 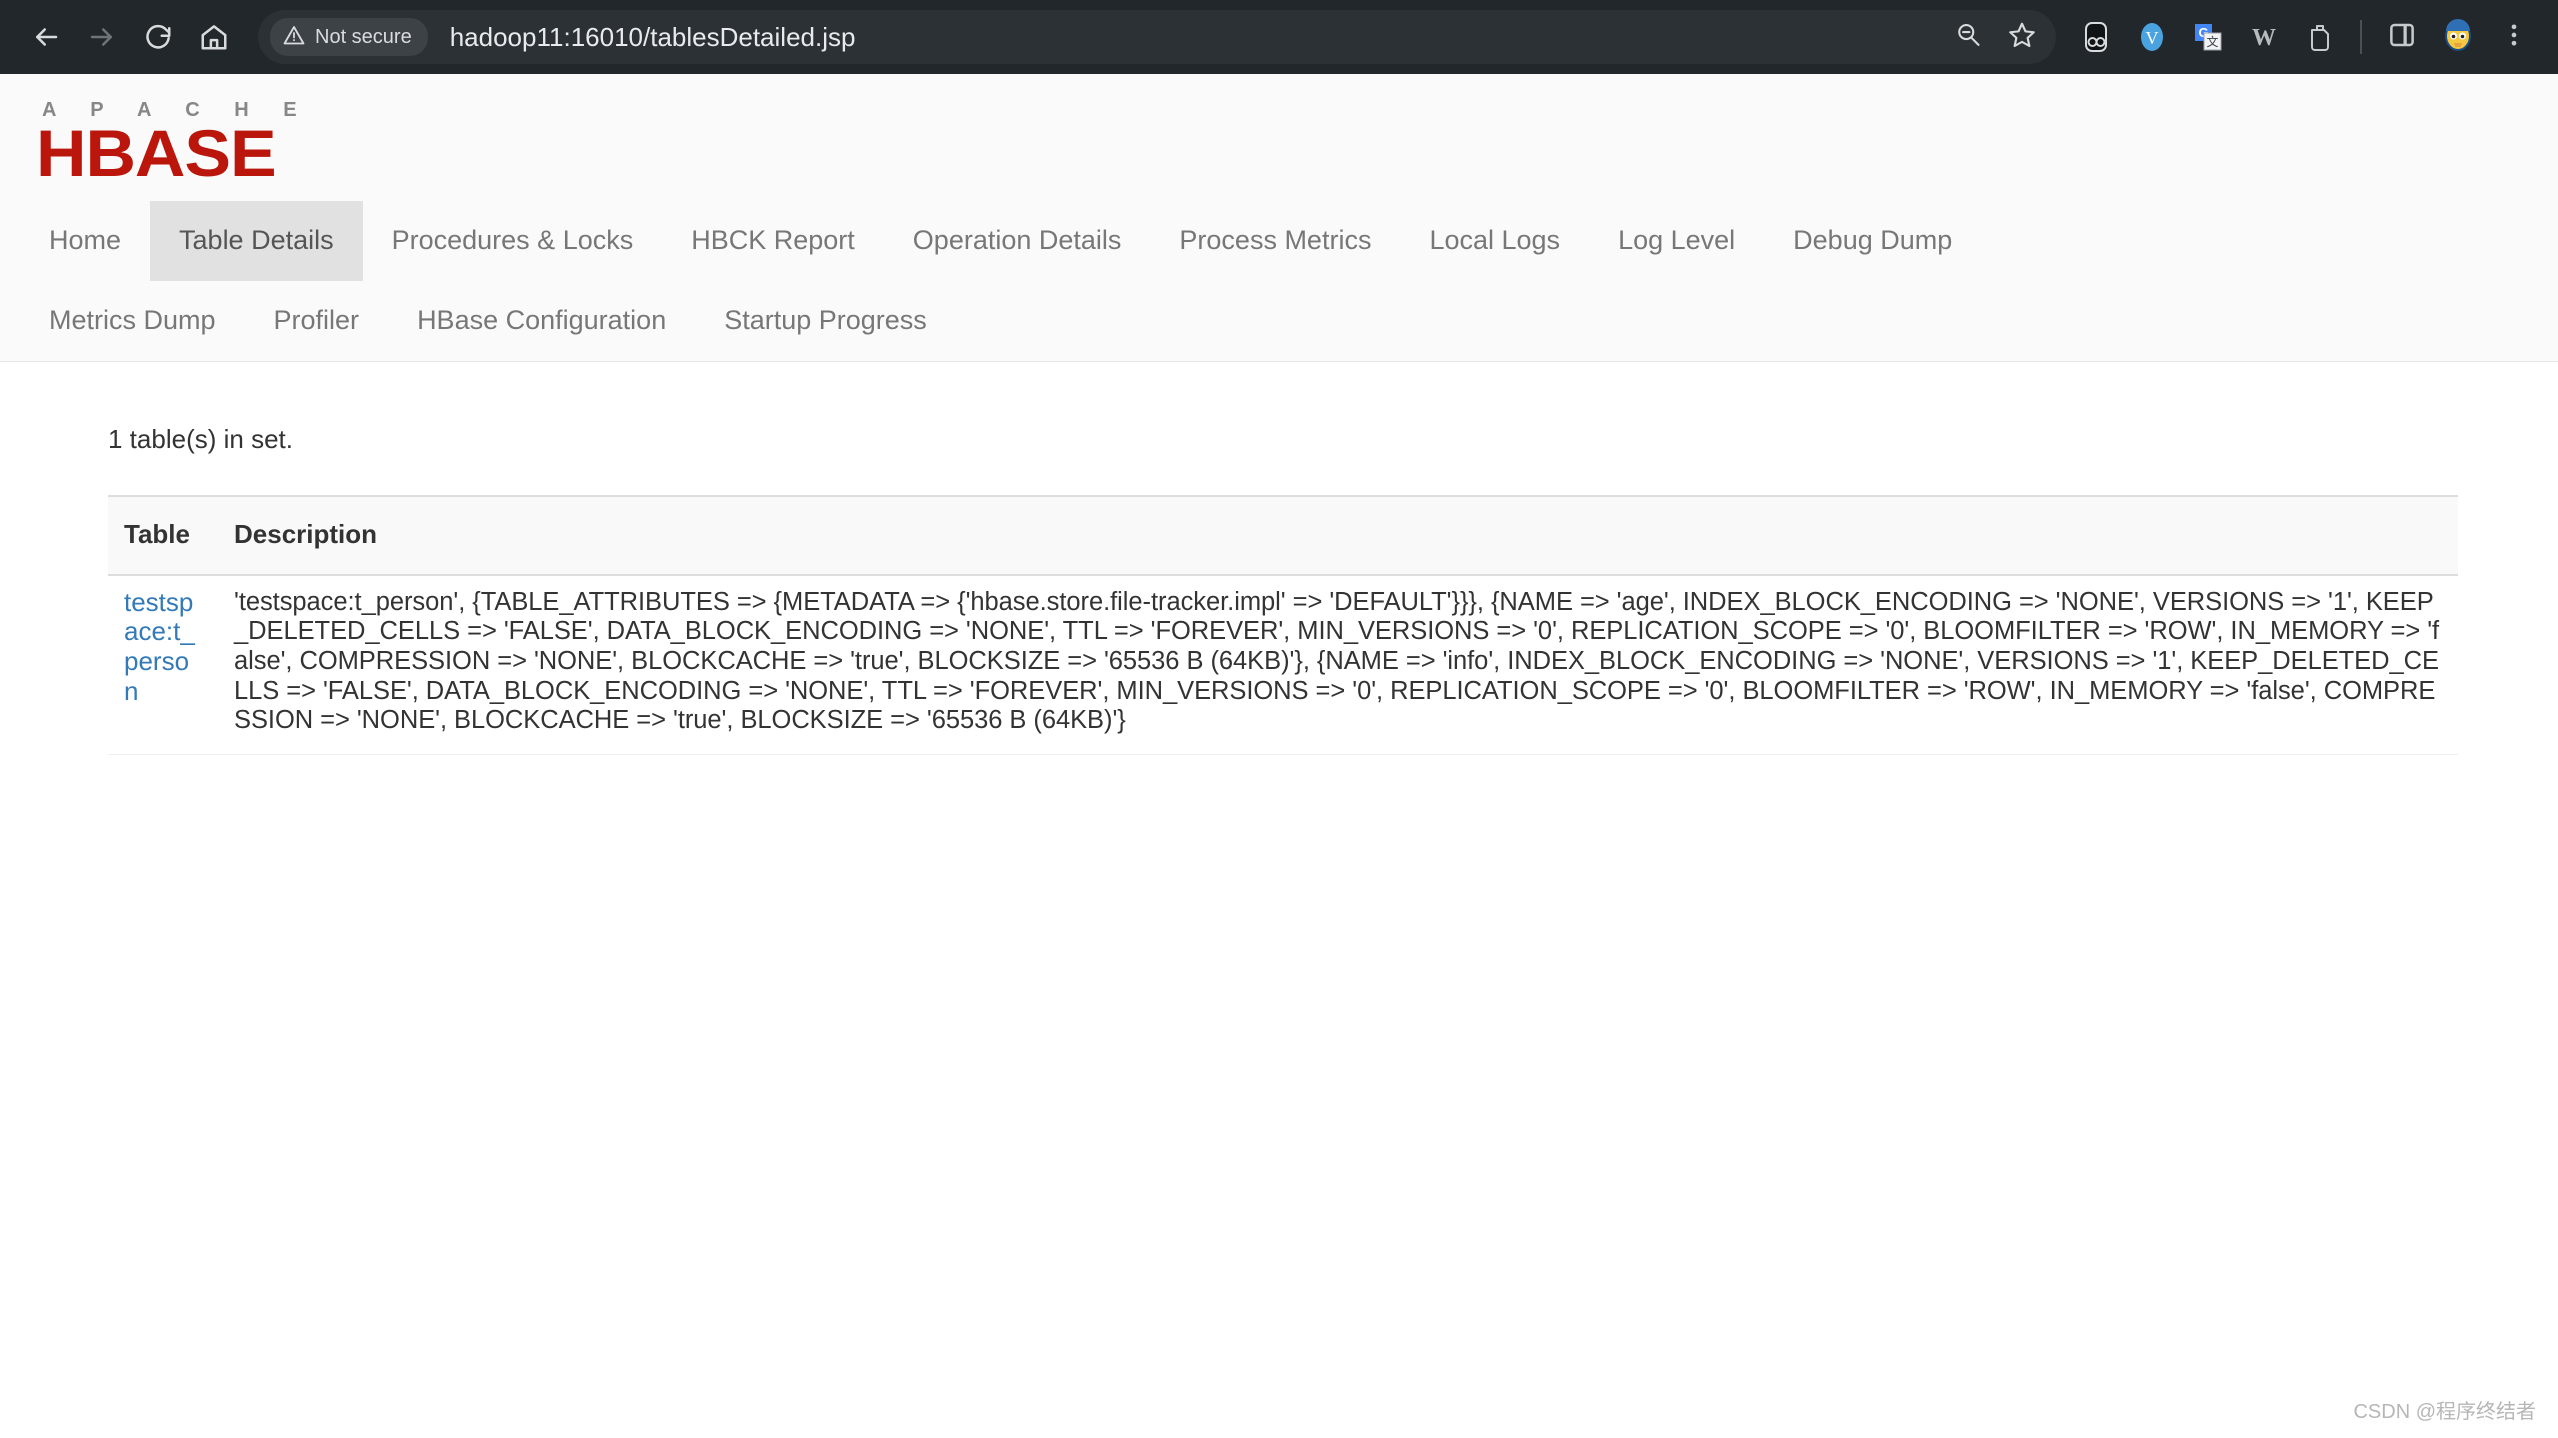 What do you see at coordinates (1676, 241) in the screenshot?
I see `nav-item-log-level: Log Level` at bounding box center [1676, 241].